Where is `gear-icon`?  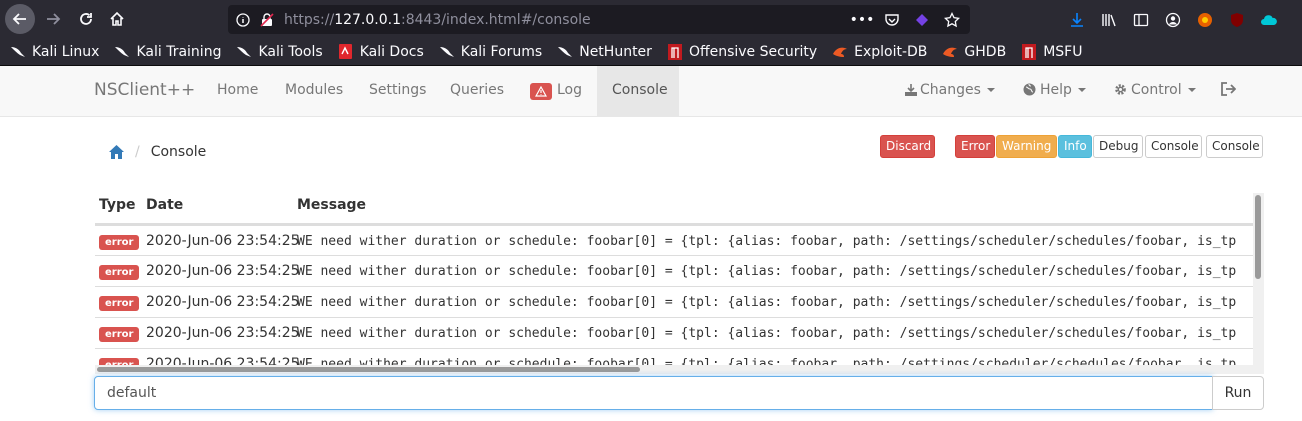
gear-icon is located at coordinates (1120, 92).